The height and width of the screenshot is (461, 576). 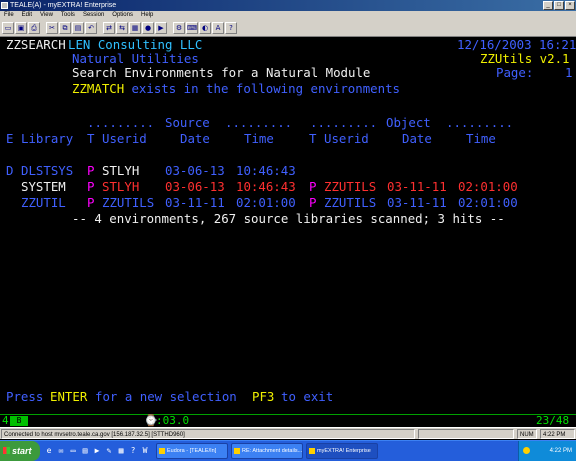 What do you see at coordinates (65, 28) in the screenshot?
I see `copy-icon: ⧉` at bounding box center [65, 28].